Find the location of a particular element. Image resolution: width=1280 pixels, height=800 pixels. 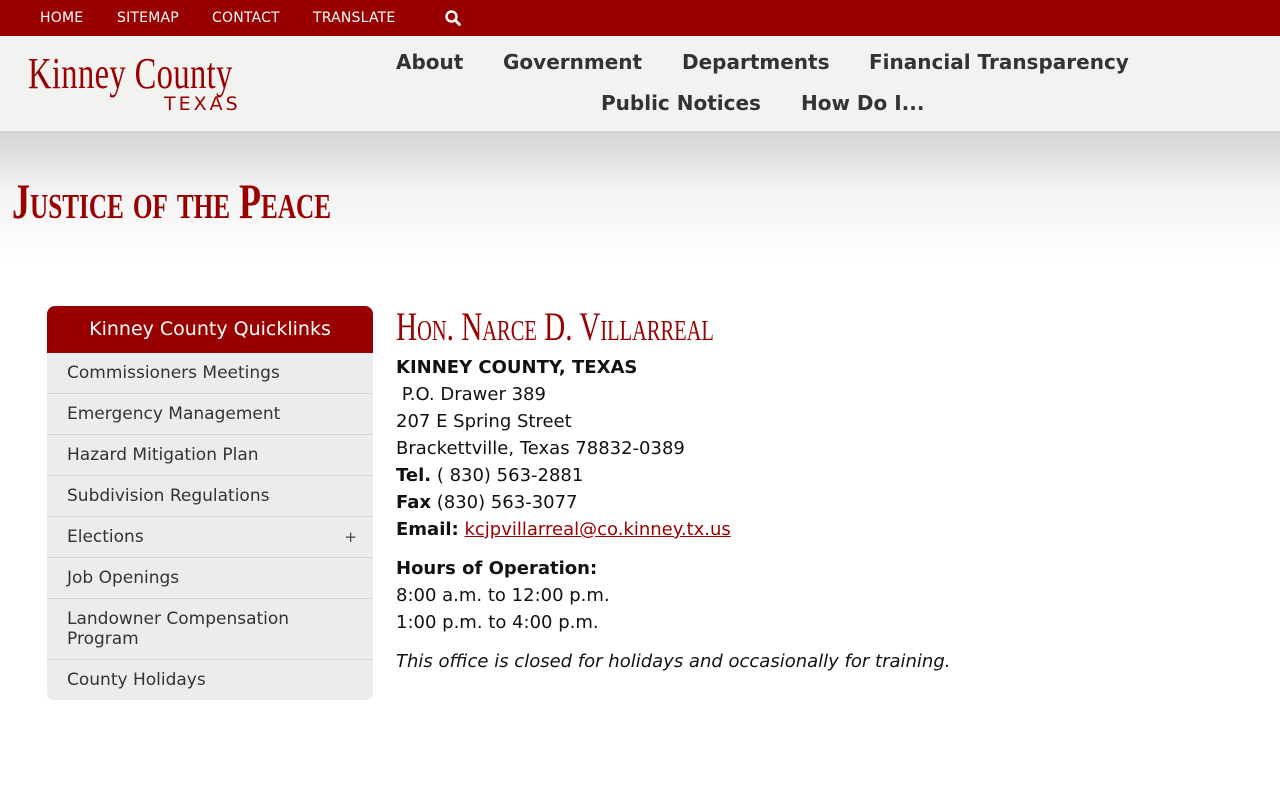

sidebar-item-label: Landowner Compensation Program is located at coordinates (178, 629).